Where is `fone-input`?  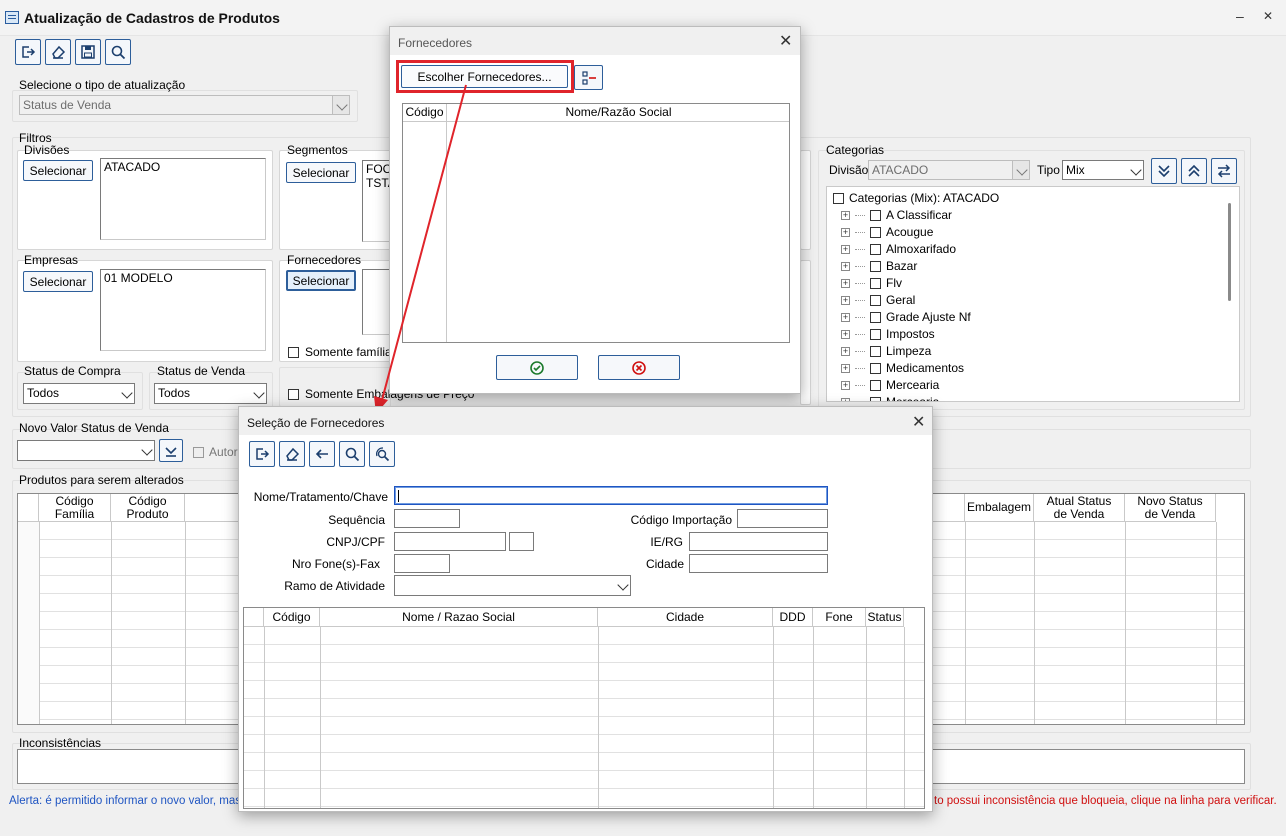
fone-input is located at coordinates (422, 563).